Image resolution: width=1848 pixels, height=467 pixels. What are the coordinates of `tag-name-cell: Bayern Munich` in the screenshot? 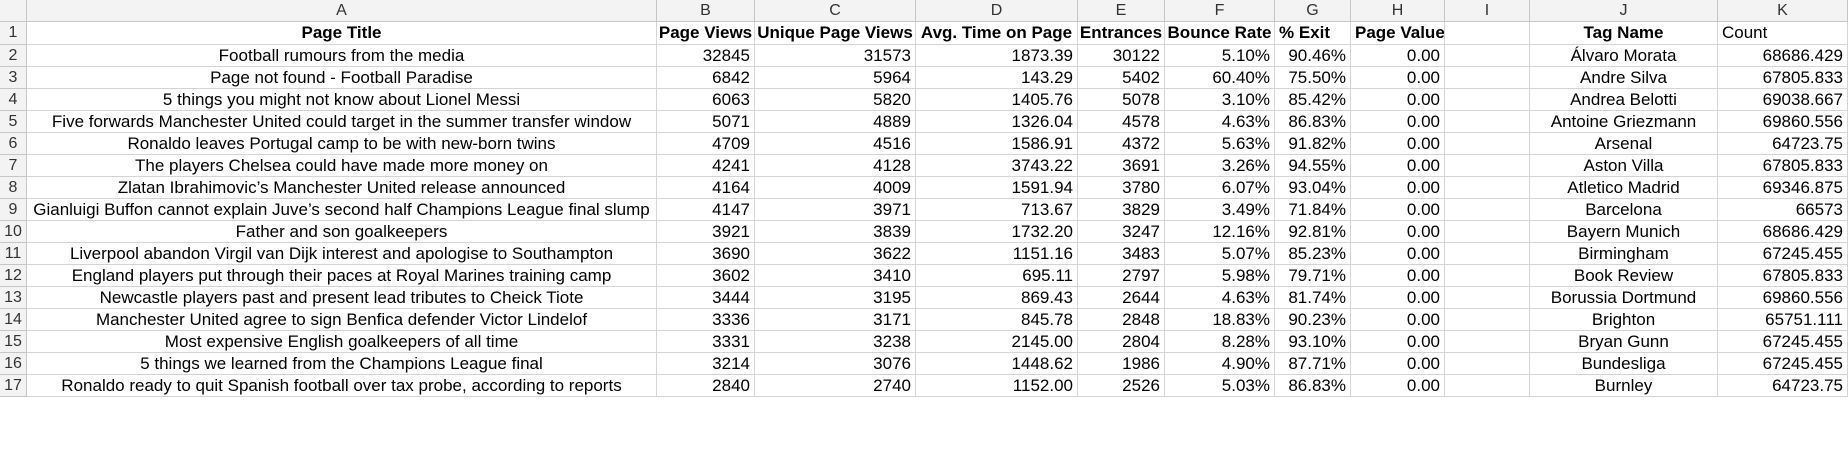 It's located at (1624, 232).